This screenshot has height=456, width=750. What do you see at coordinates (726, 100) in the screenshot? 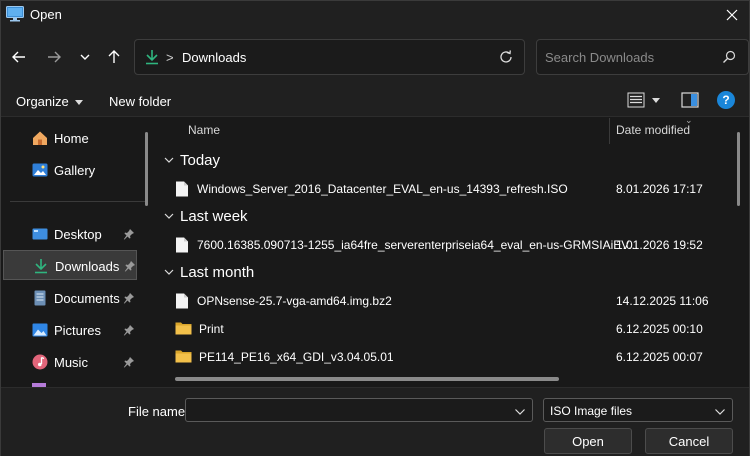
I see `help-button: ?` at bounding box center [726, 100].